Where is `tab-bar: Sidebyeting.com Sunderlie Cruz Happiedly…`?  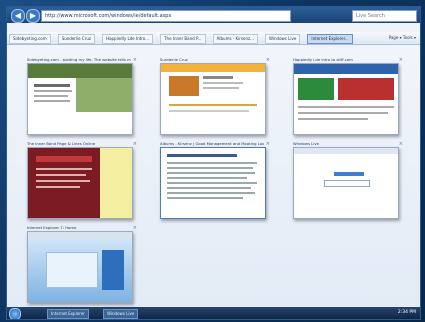 tab-bar: Sidebyeting.com Sunderlie Cruz Happiedly… is located at coordinates (213, 38).